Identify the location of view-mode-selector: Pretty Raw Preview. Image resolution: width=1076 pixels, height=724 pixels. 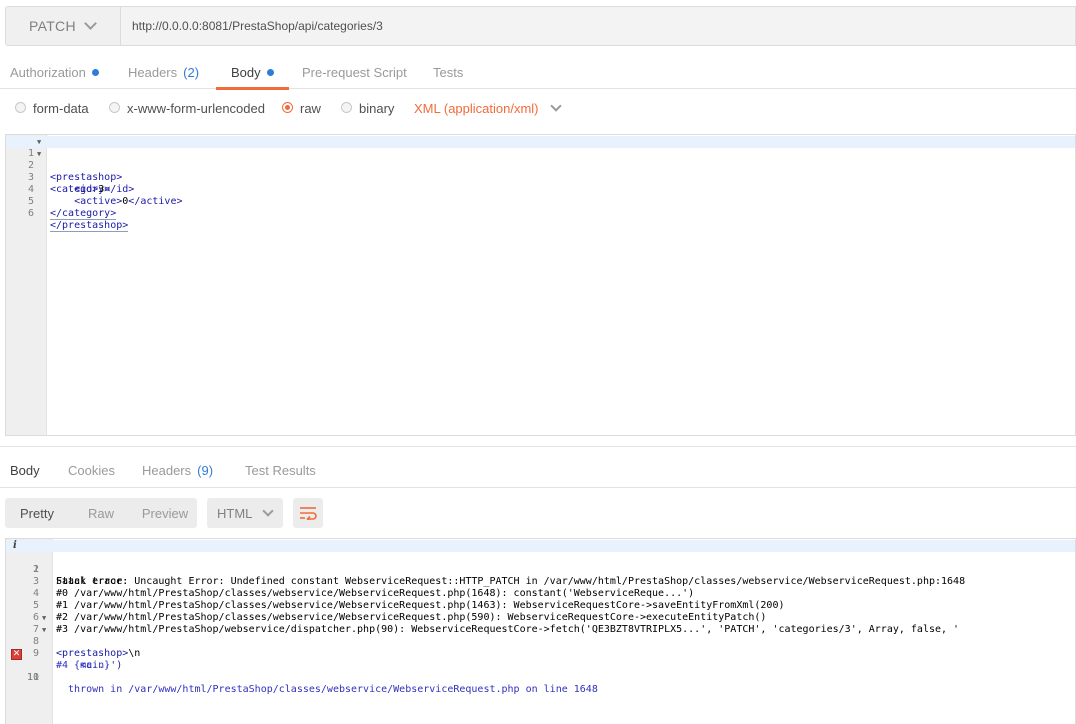
(101, 513).